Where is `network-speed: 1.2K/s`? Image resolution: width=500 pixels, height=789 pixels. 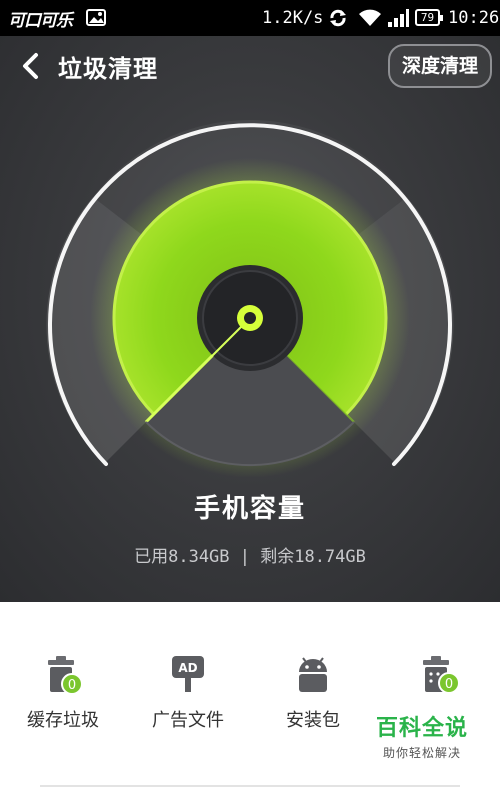 network-speed: 1.2K/s is located at coordinates (293, 18).